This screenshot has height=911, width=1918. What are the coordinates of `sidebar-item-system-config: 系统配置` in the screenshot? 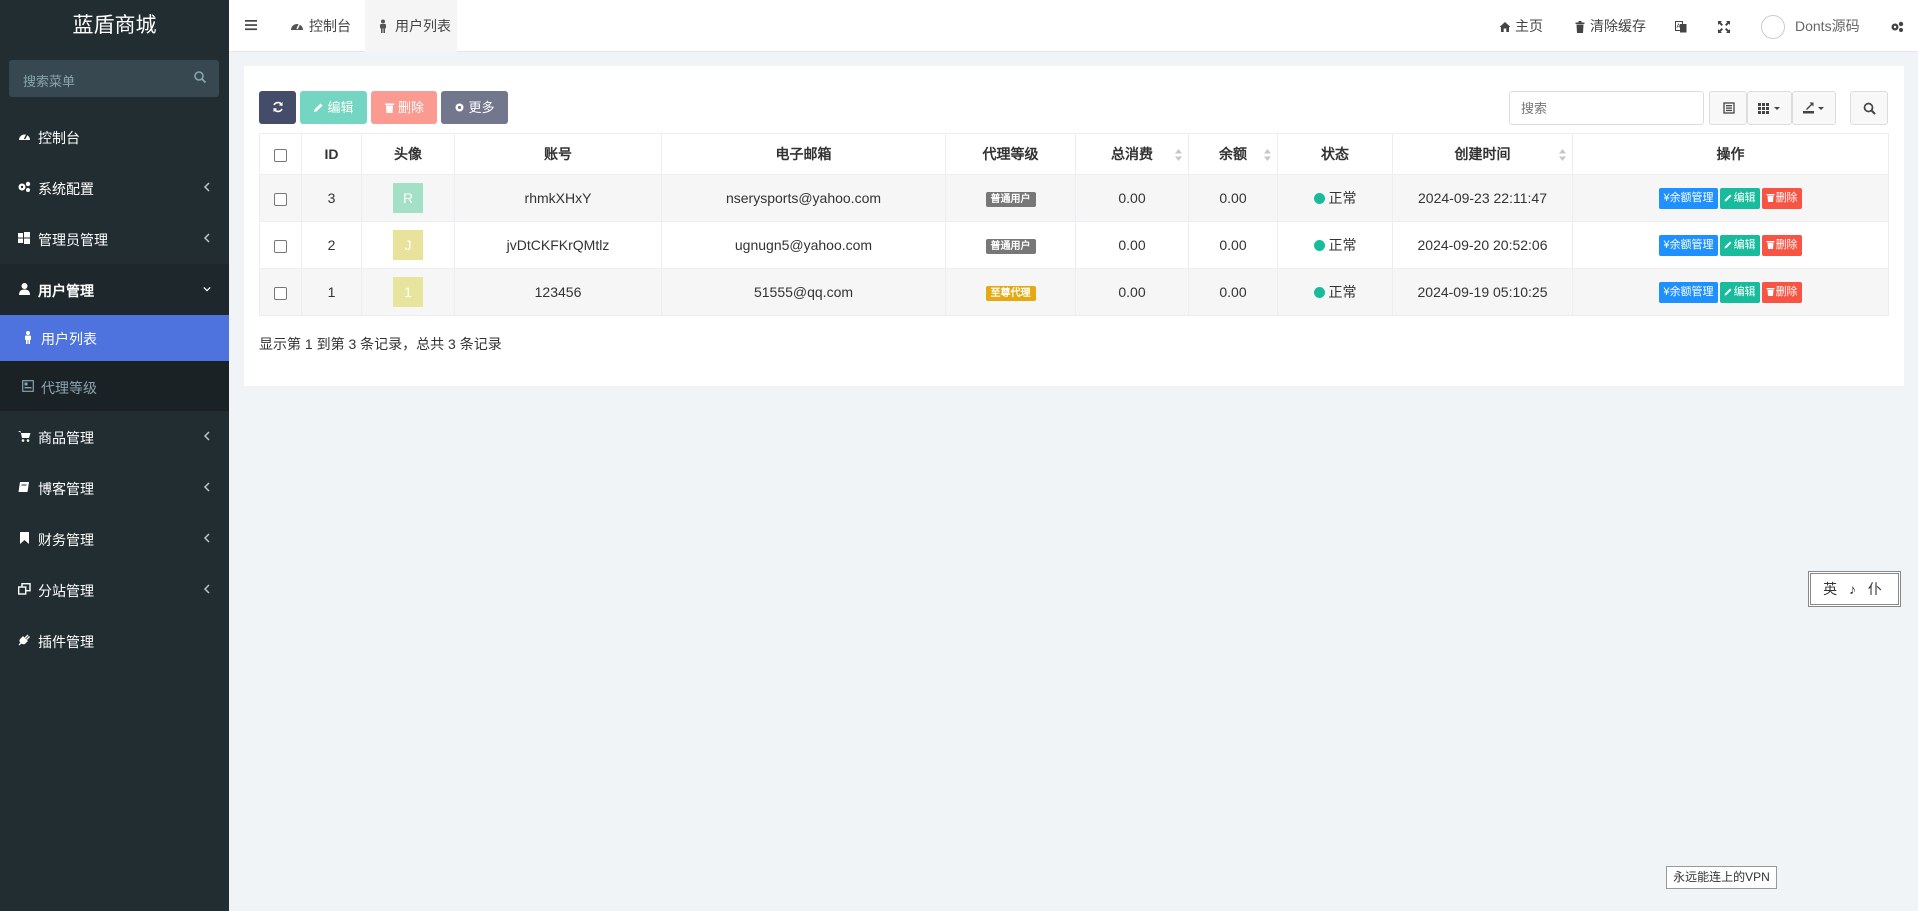 It's located at (114, 187).